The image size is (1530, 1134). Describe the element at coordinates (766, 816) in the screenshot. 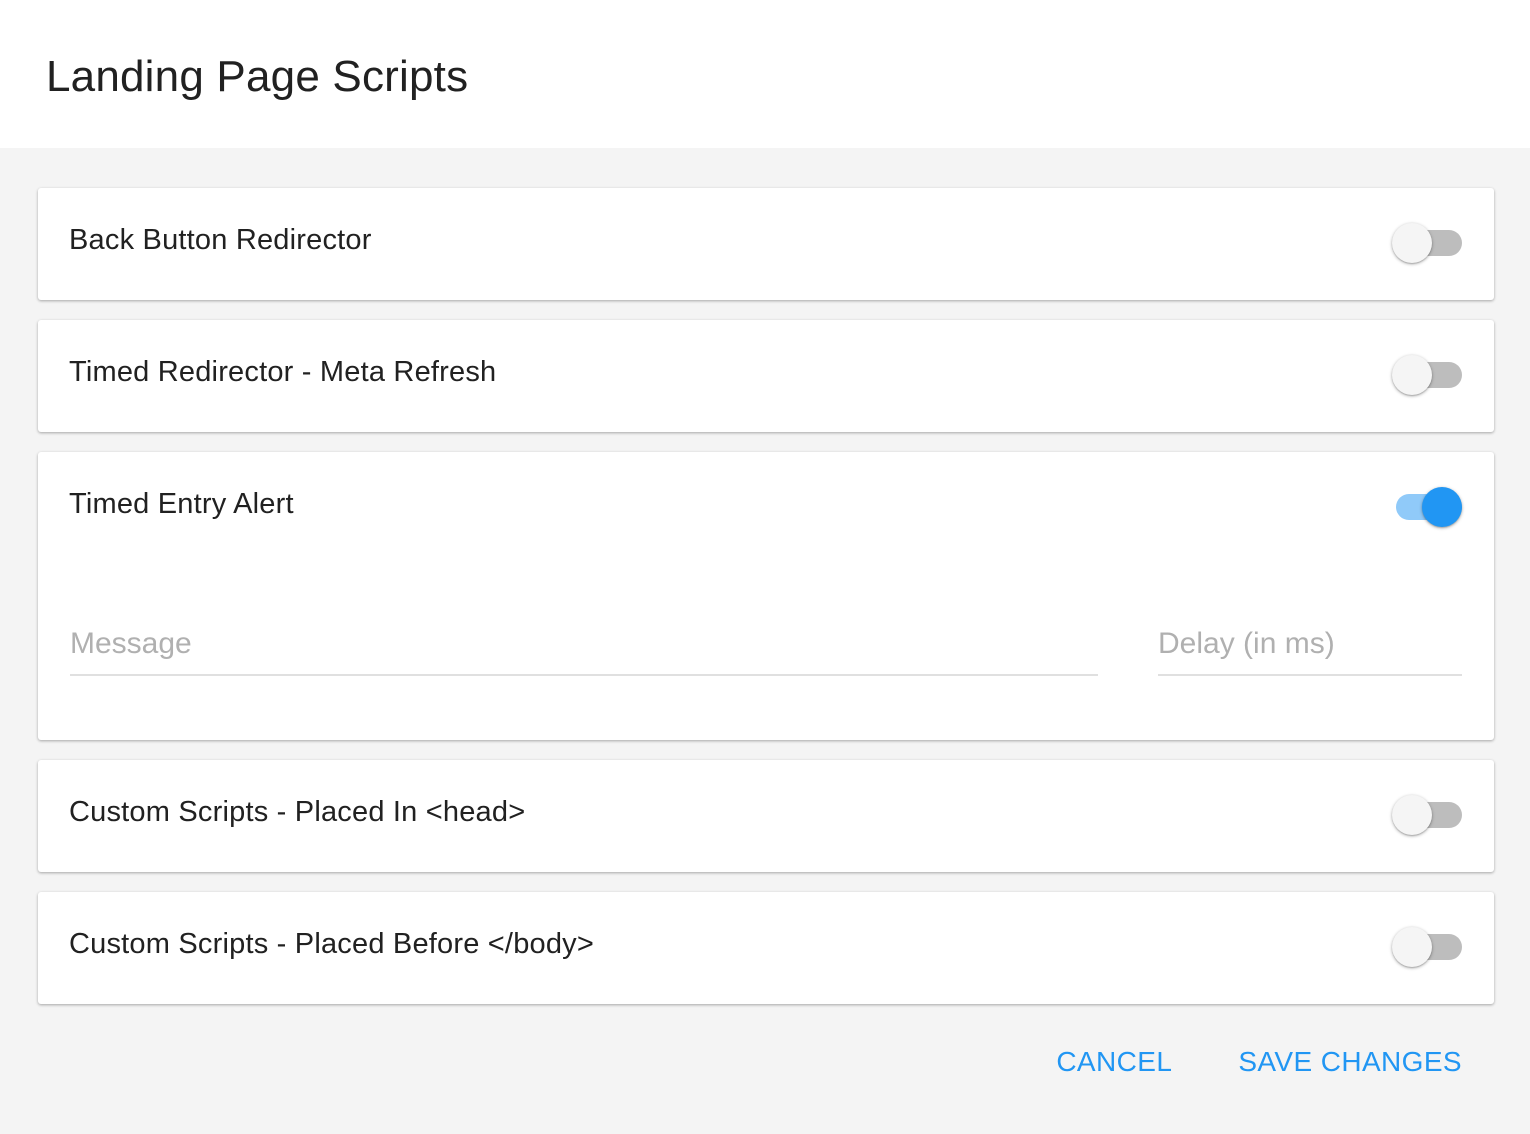

I see `panel-custom-scripts-head: Custom Scripts - Placed In <head>` at that location.